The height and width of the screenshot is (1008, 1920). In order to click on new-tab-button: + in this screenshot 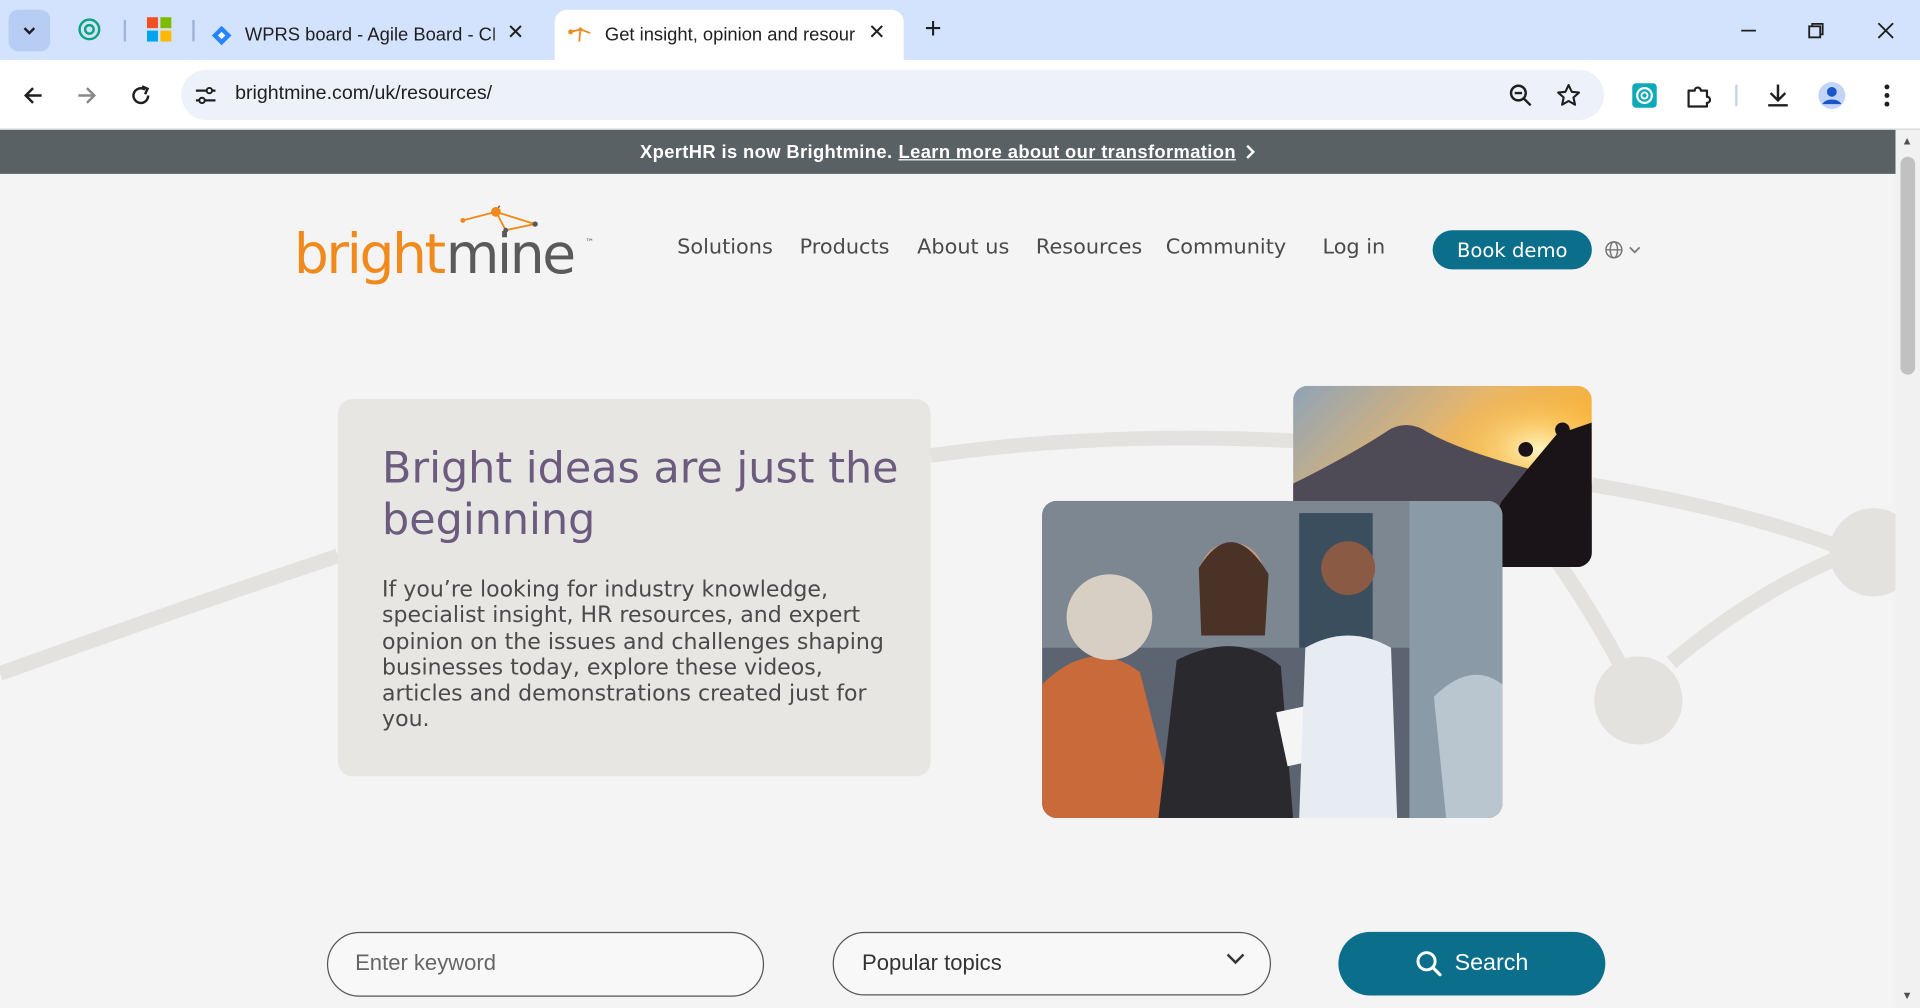, I will do `click(932, 28)`.